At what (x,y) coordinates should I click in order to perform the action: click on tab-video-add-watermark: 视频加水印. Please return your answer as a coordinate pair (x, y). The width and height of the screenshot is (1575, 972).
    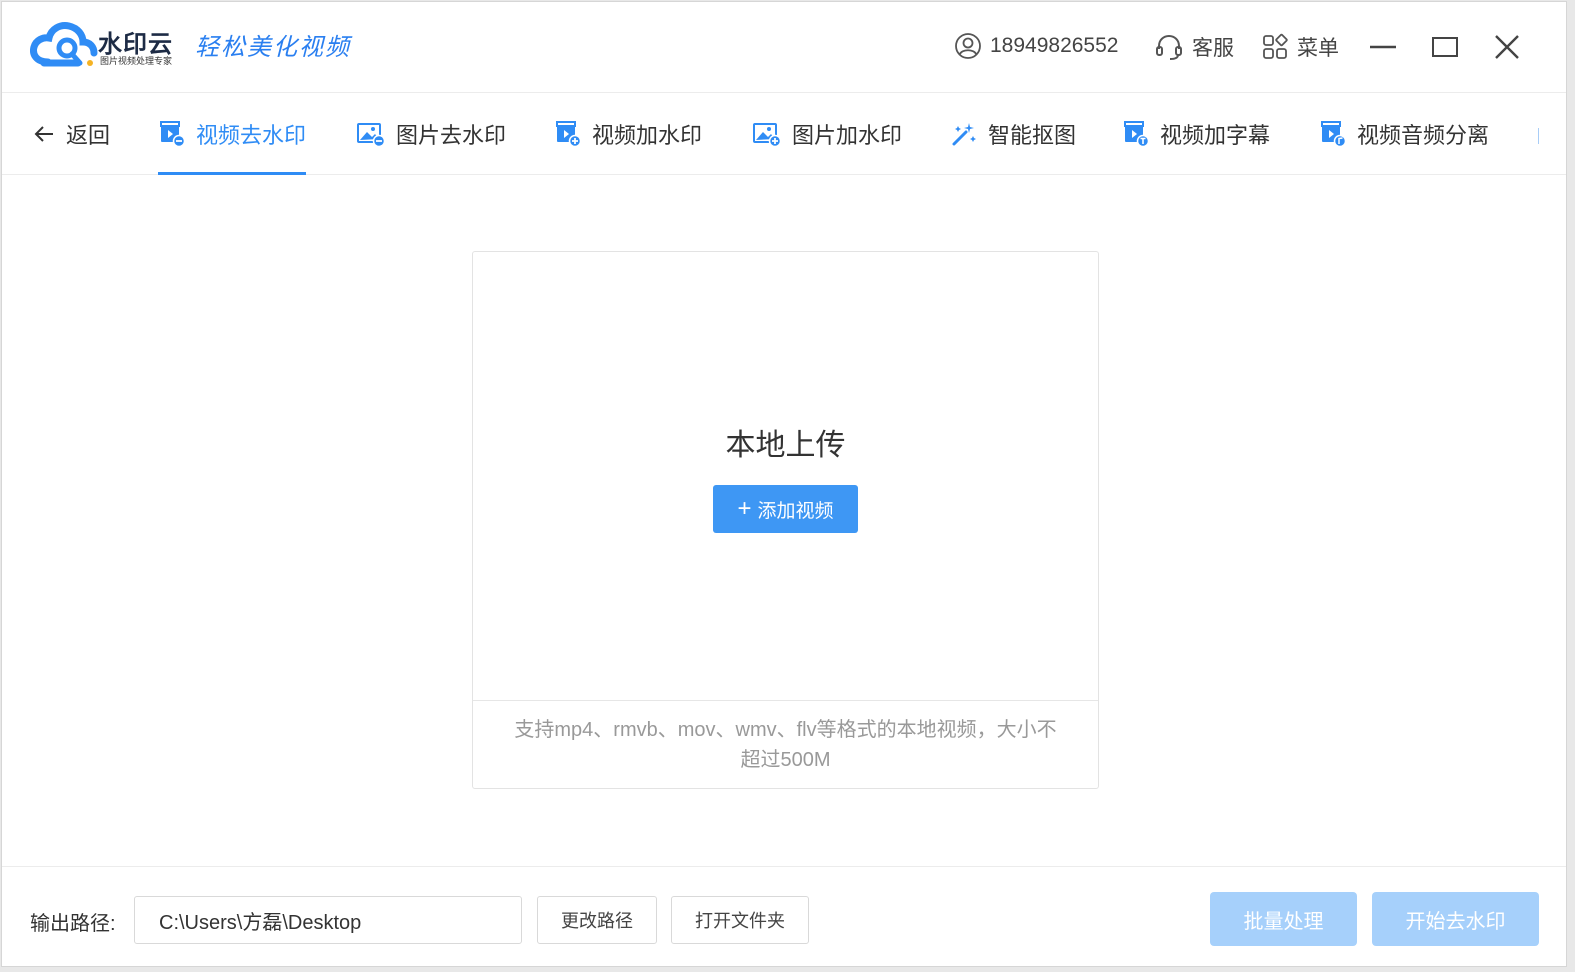
    Looking at the image, I should click on (628, 134).